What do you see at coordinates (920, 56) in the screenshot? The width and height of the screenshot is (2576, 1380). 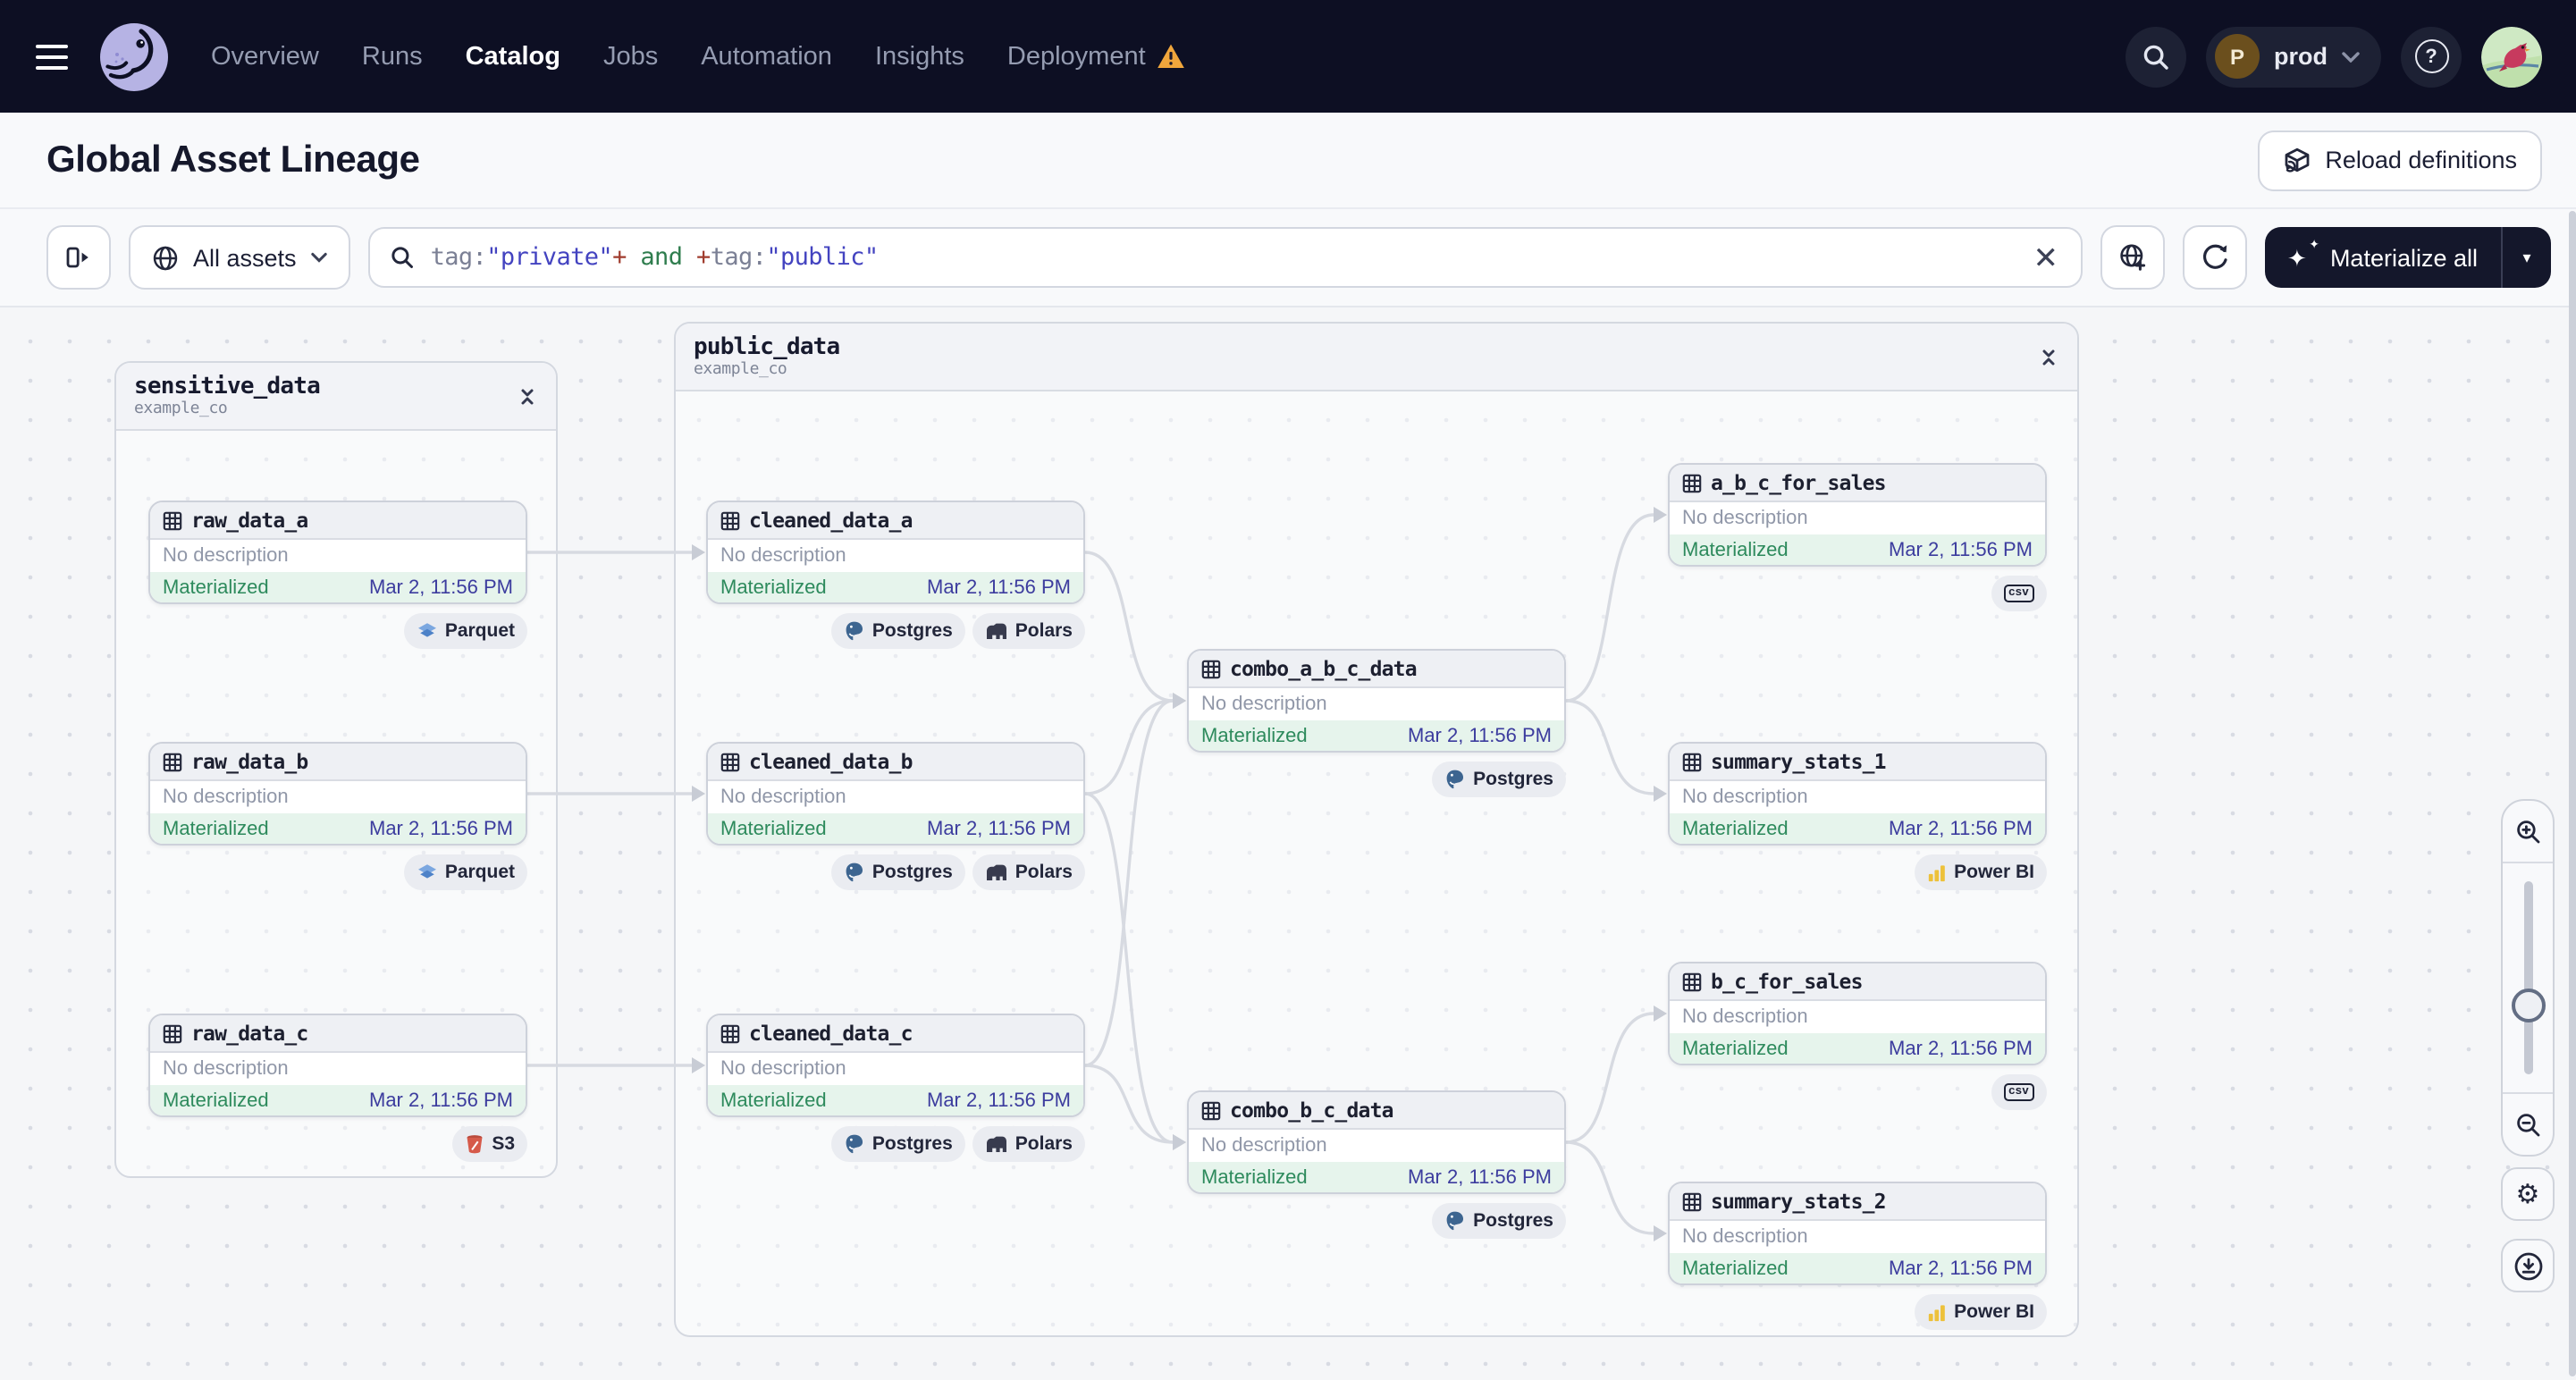 I see `nav-item-insights: Insights` at bounding box center [920, 56].